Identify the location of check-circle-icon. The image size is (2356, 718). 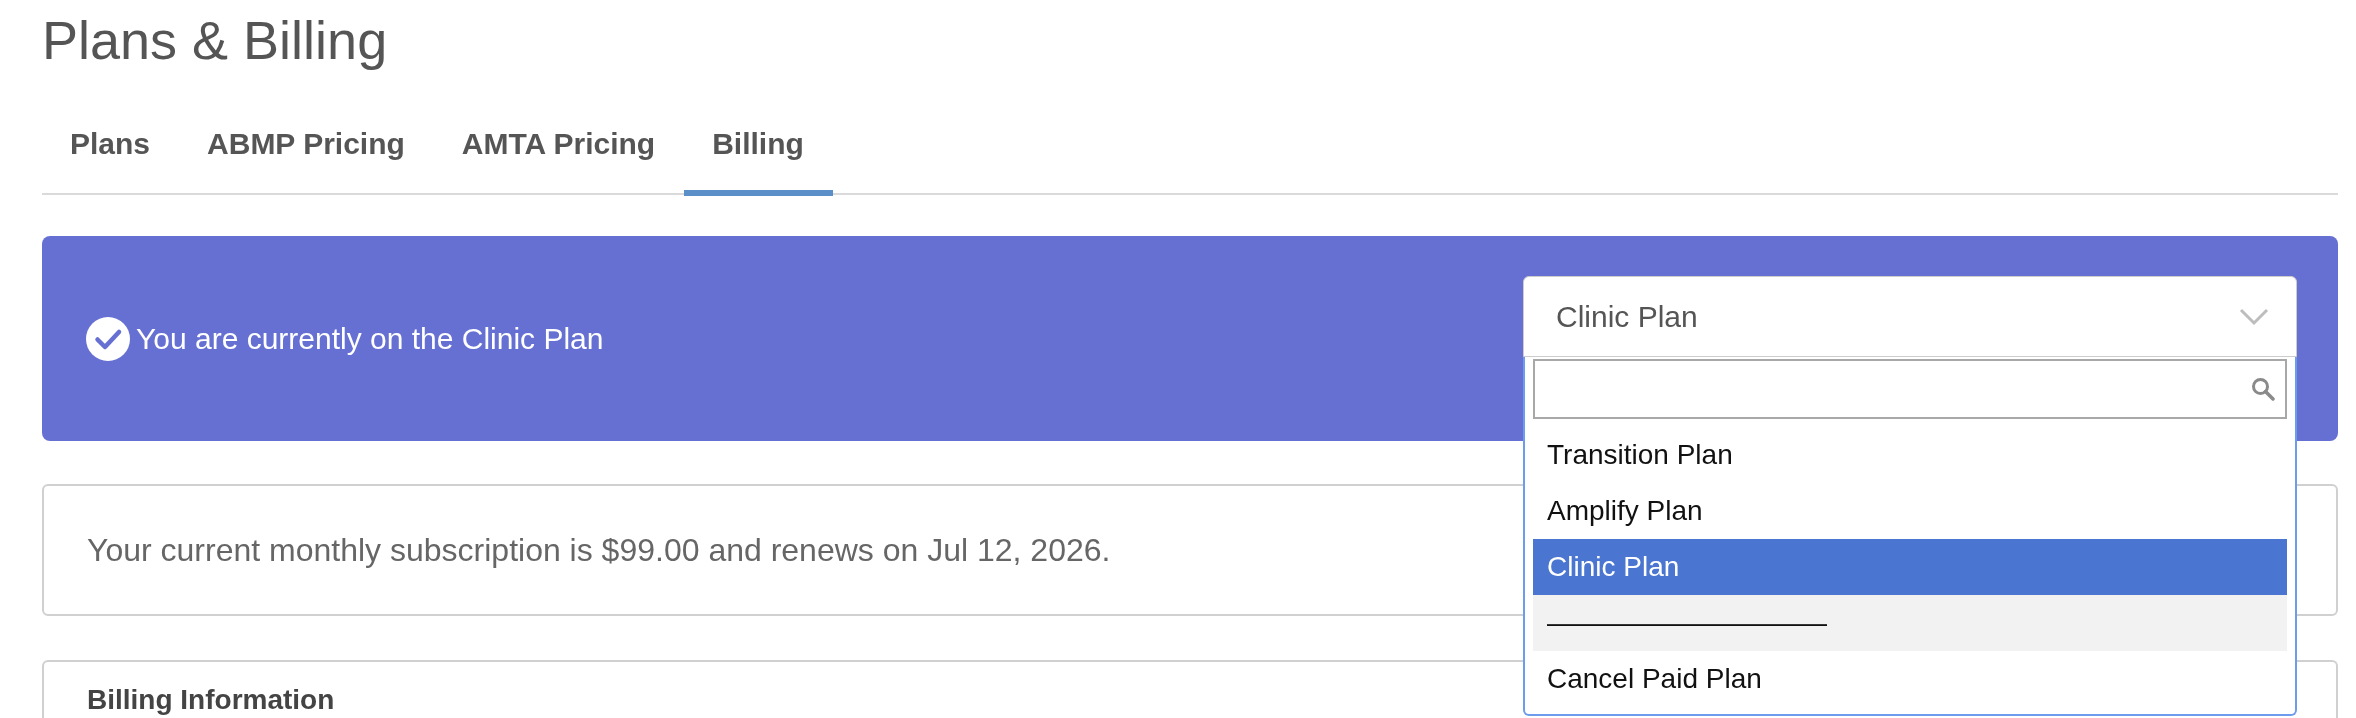
(108, 338).